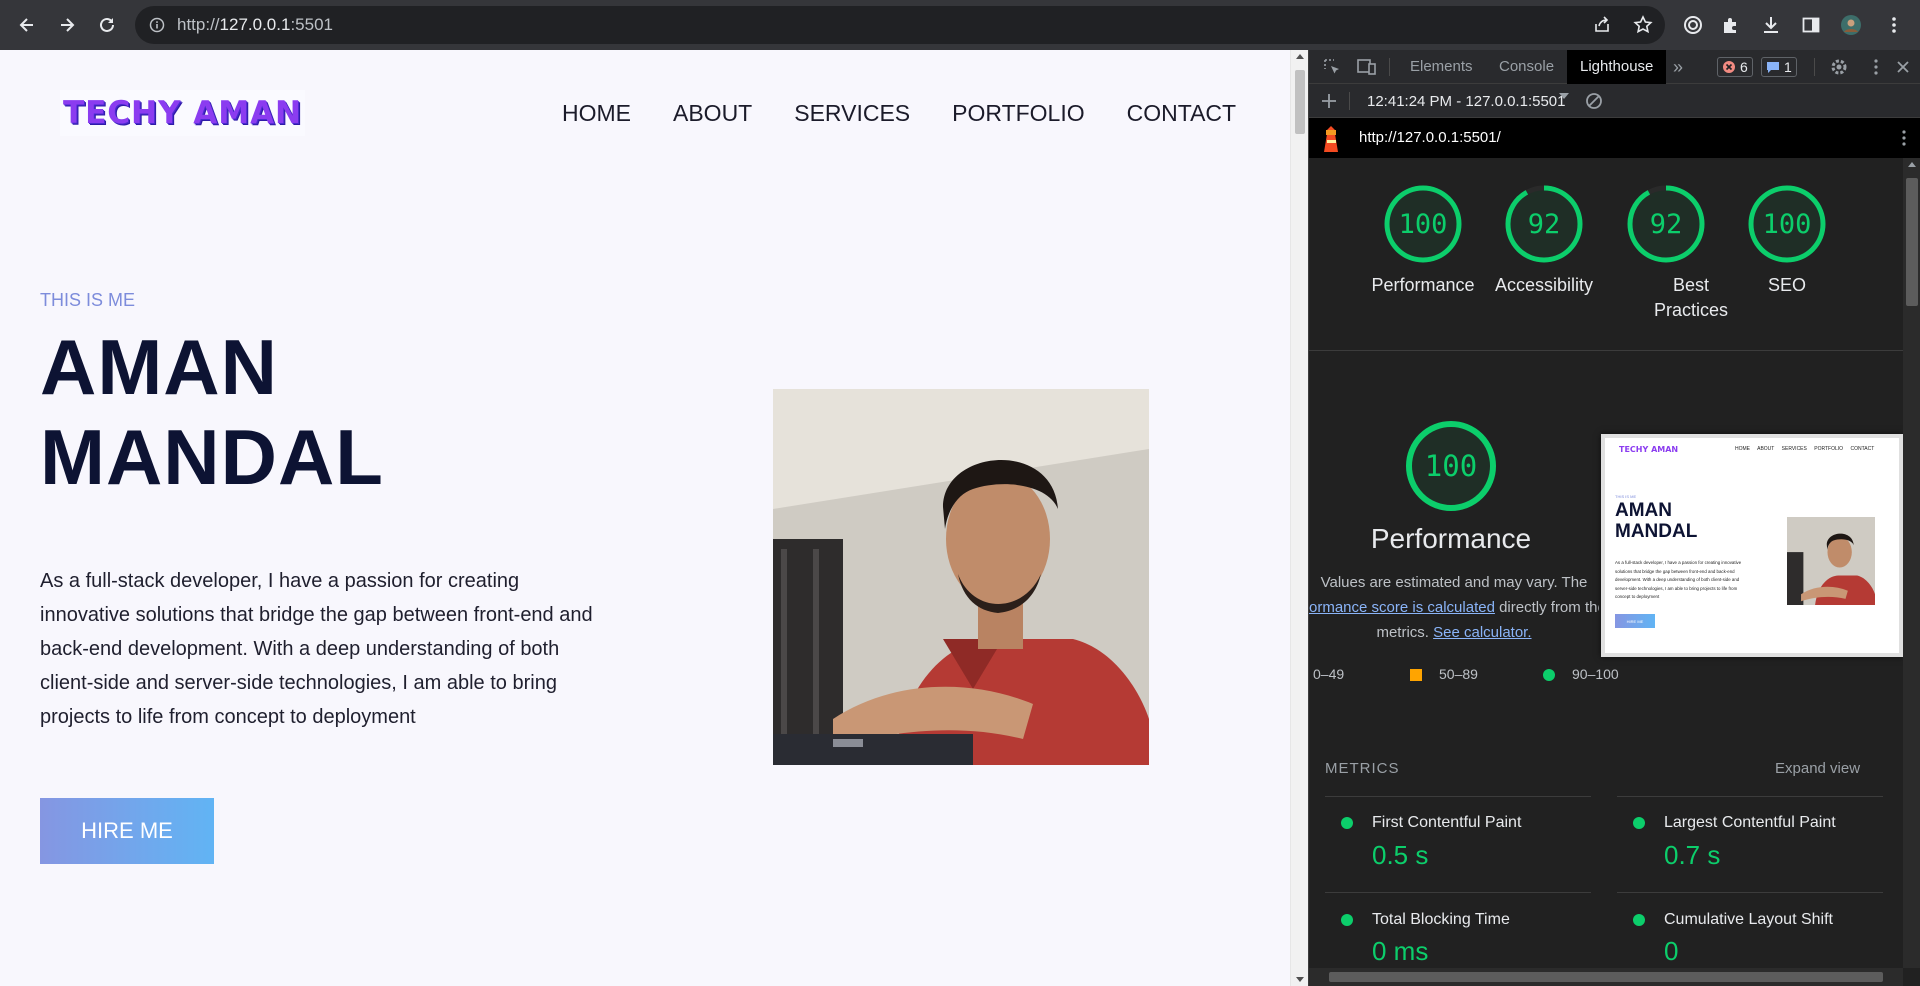  Describe the element at coordinates (127, 831) in the screenshot. I see `hire-me-button: HIRE ME` at that location.